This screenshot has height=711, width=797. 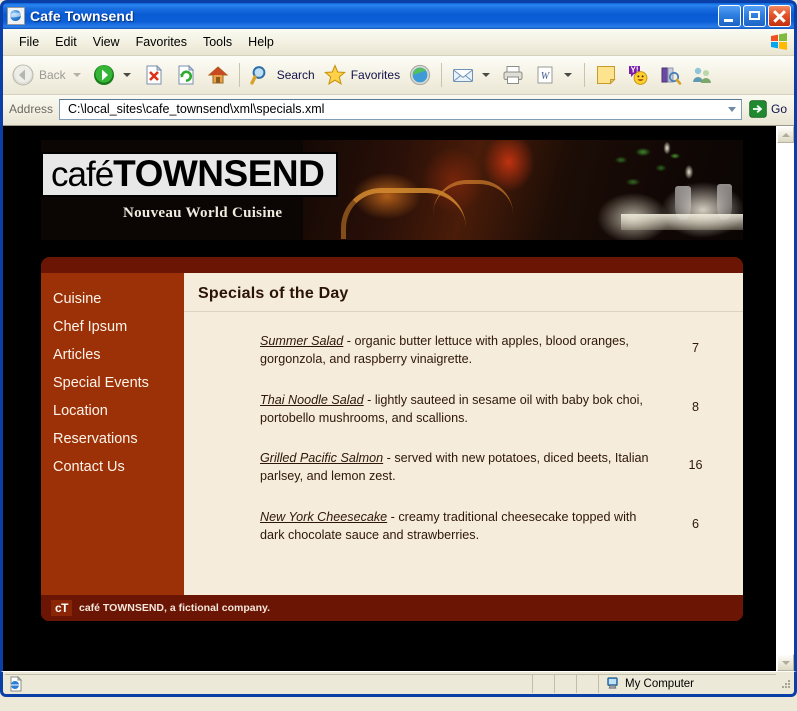 I want to click on menu-favorites: Favorites, so click(x=161, y=42).